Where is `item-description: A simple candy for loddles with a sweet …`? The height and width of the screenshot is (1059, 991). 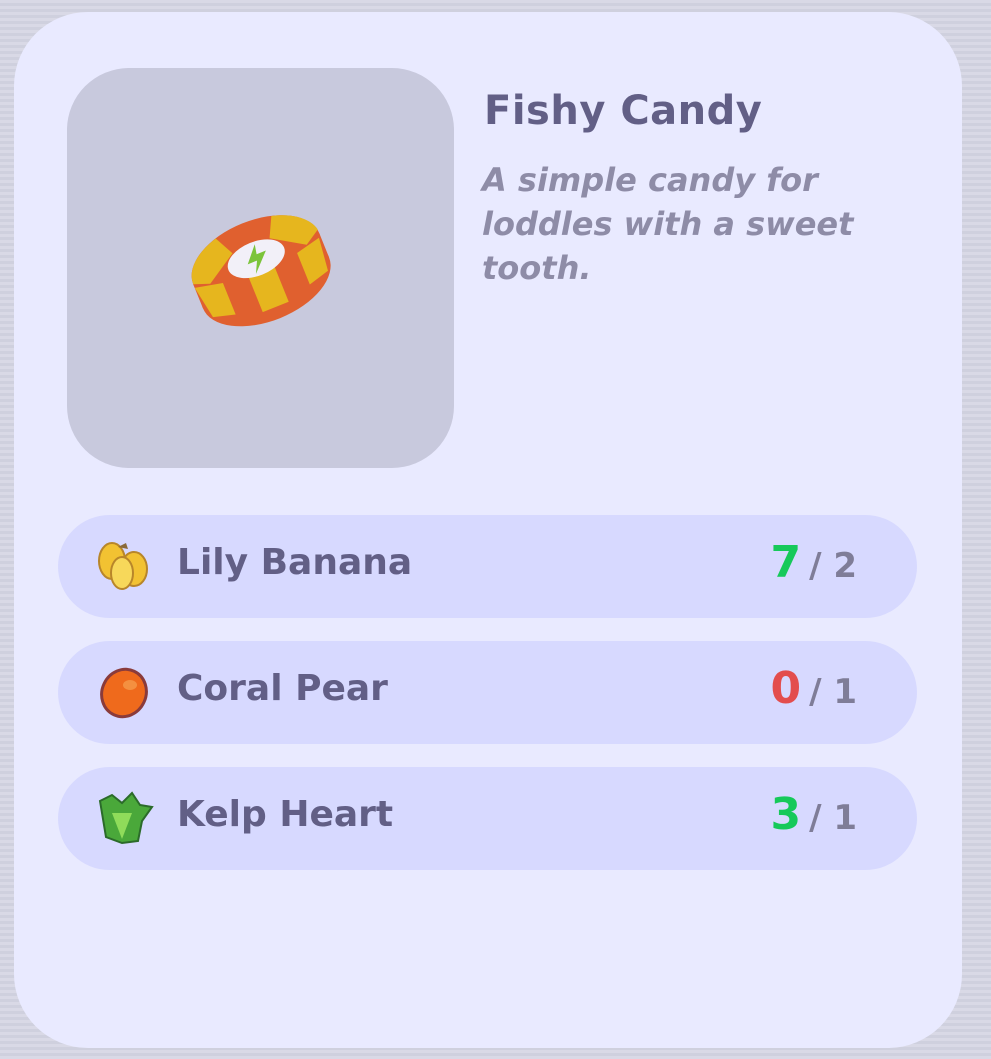
item-description: A simple candy for loddles with a sweet … is located at coordinates (668, 224).